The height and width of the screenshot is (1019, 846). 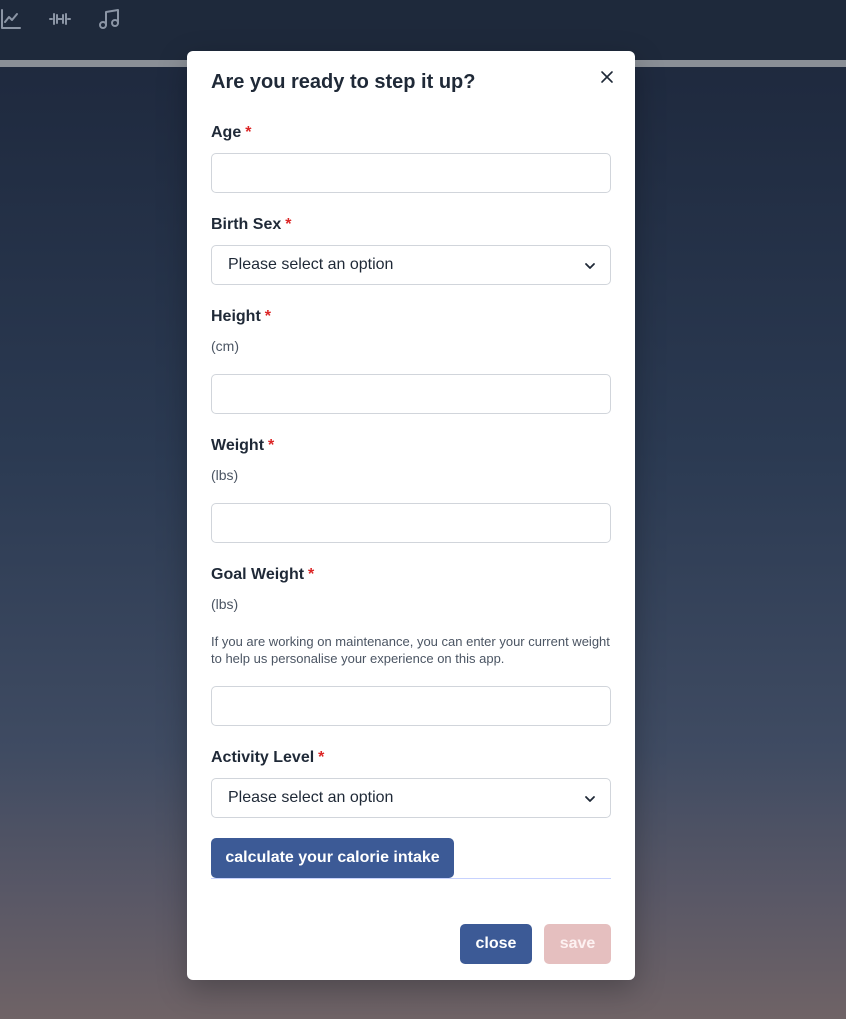 What do you see at coordinates (411, 394) in the screenshot?
I see `height-input` at bounding box center [411, 394].